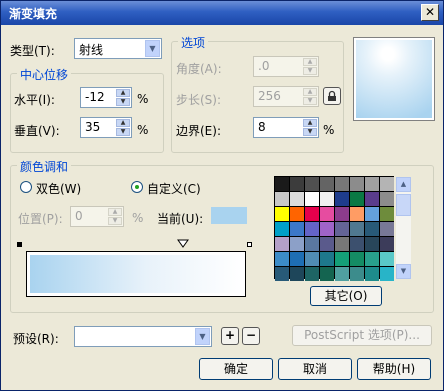 The height and width of the screenshot is (391, 444). Describe the element at coordinates (332, 96) in the screenshot. I see `steps-lock-button` at that location.